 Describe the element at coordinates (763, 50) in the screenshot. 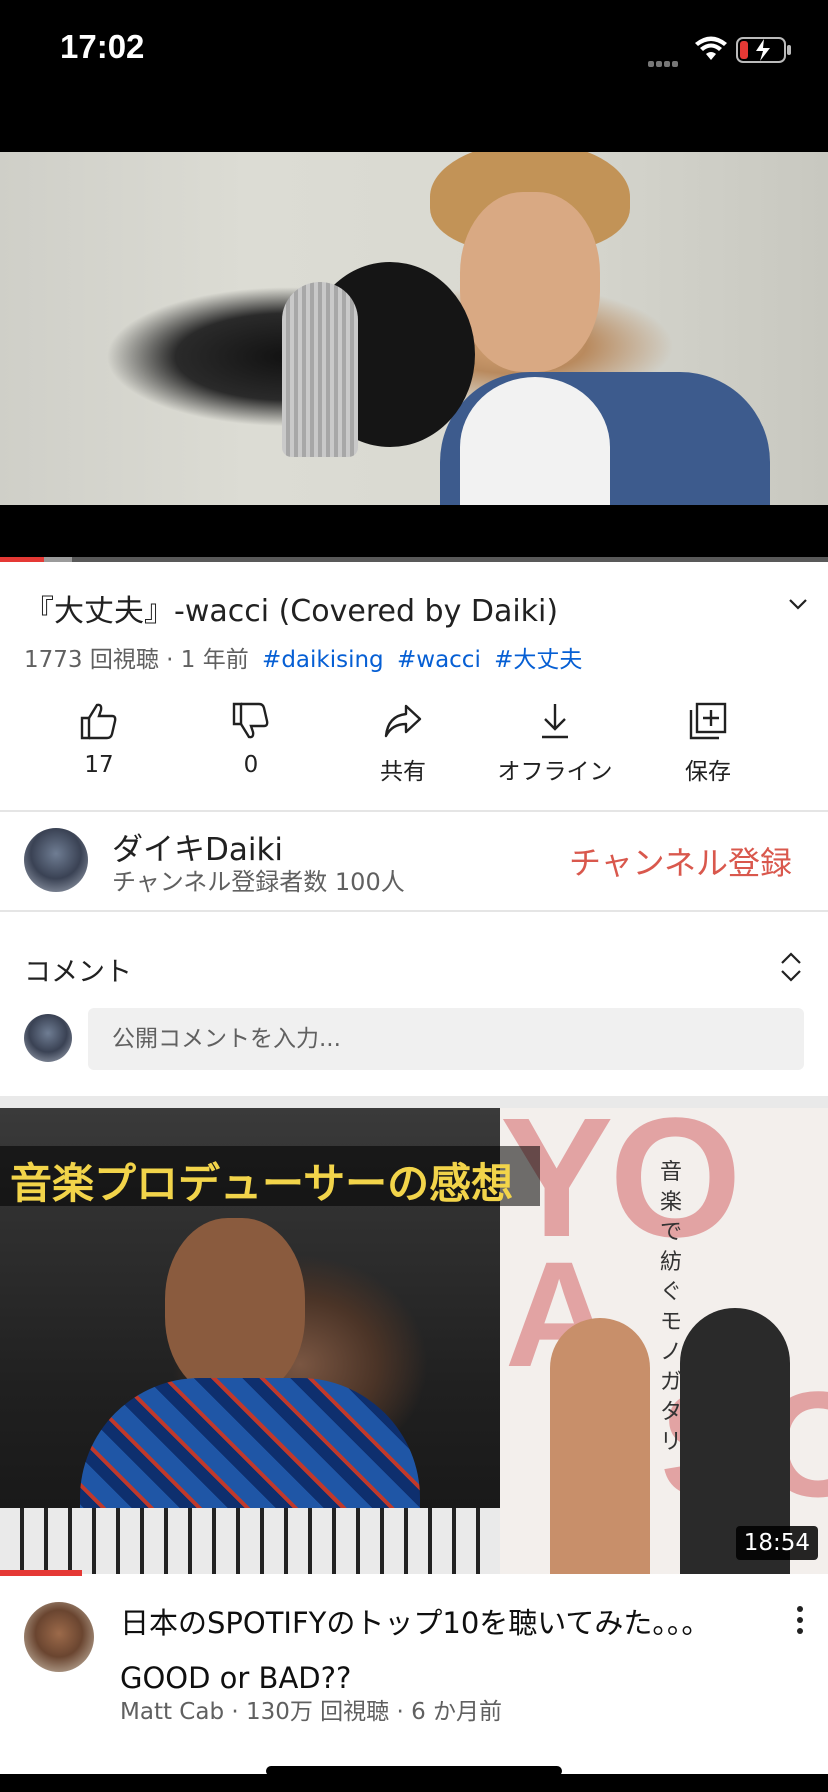

I see `battery-icon` at that location.